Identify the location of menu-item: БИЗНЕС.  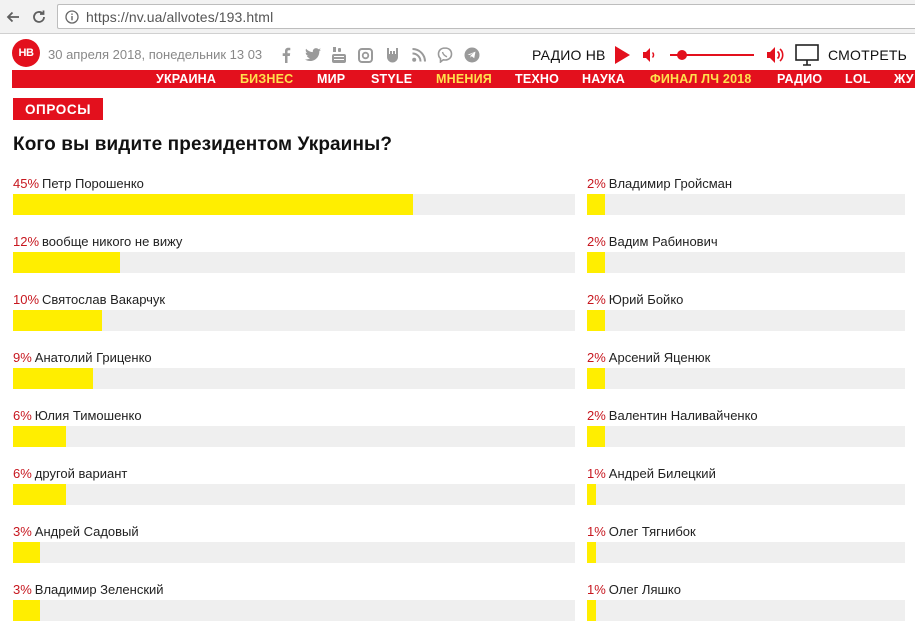
(266, 79).